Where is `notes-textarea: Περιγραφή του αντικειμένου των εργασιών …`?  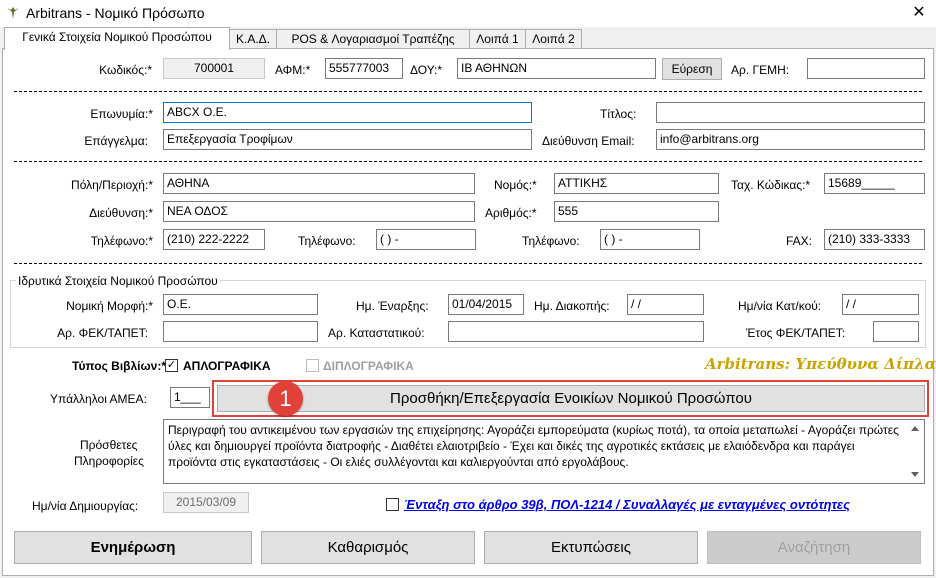 notes-textarea: Περιγραφή του αντικειμένου των εργασιών … is located at coordinates (544, 451).